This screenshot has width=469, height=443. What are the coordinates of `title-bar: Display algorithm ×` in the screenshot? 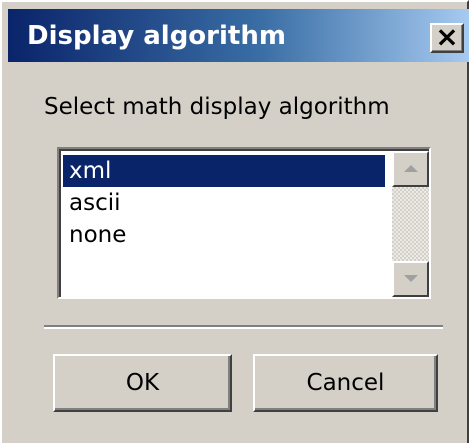 It's located at (238, 35).